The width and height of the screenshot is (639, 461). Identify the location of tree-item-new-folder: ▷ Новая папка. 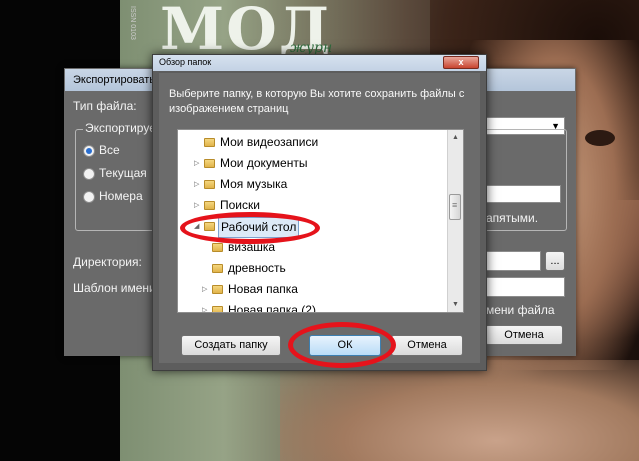
(313, 289).